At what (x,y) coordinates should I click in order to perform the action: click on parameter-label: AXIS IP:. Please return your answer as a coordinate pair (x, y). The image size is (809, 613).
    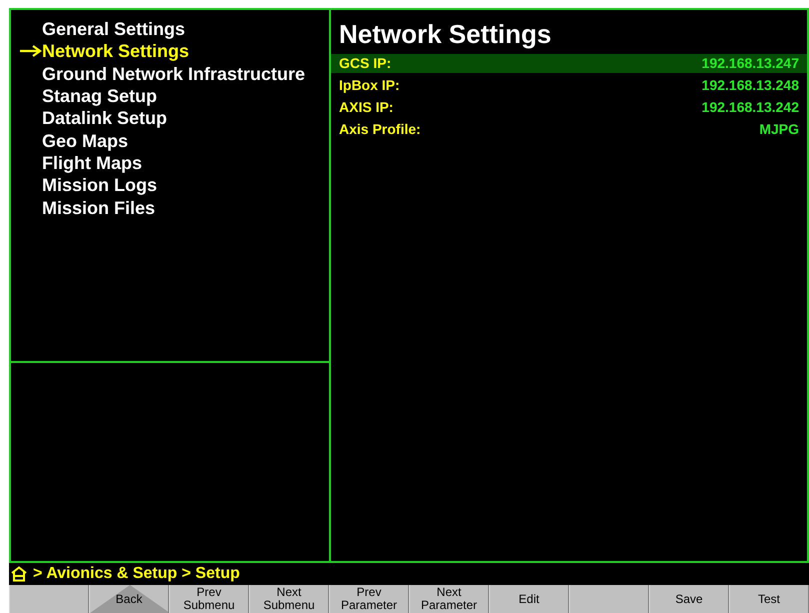
    Looking at the image, I should click on (366, 107).